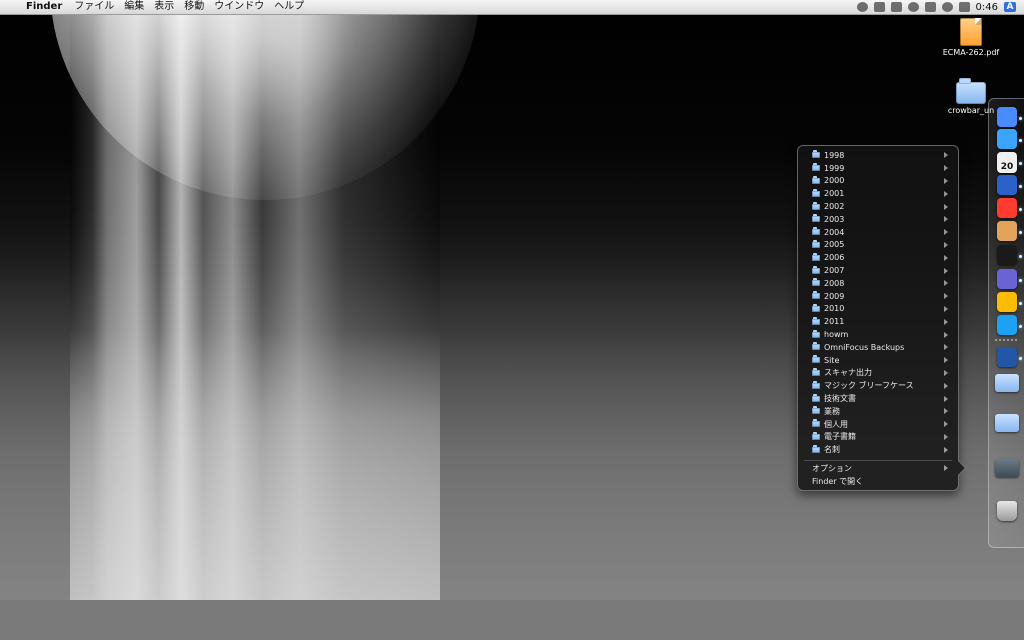  What do you see at coordinates (194, 7) in the screenshot?
I see `menu-go: 移動` at bounding box center [194, 7].